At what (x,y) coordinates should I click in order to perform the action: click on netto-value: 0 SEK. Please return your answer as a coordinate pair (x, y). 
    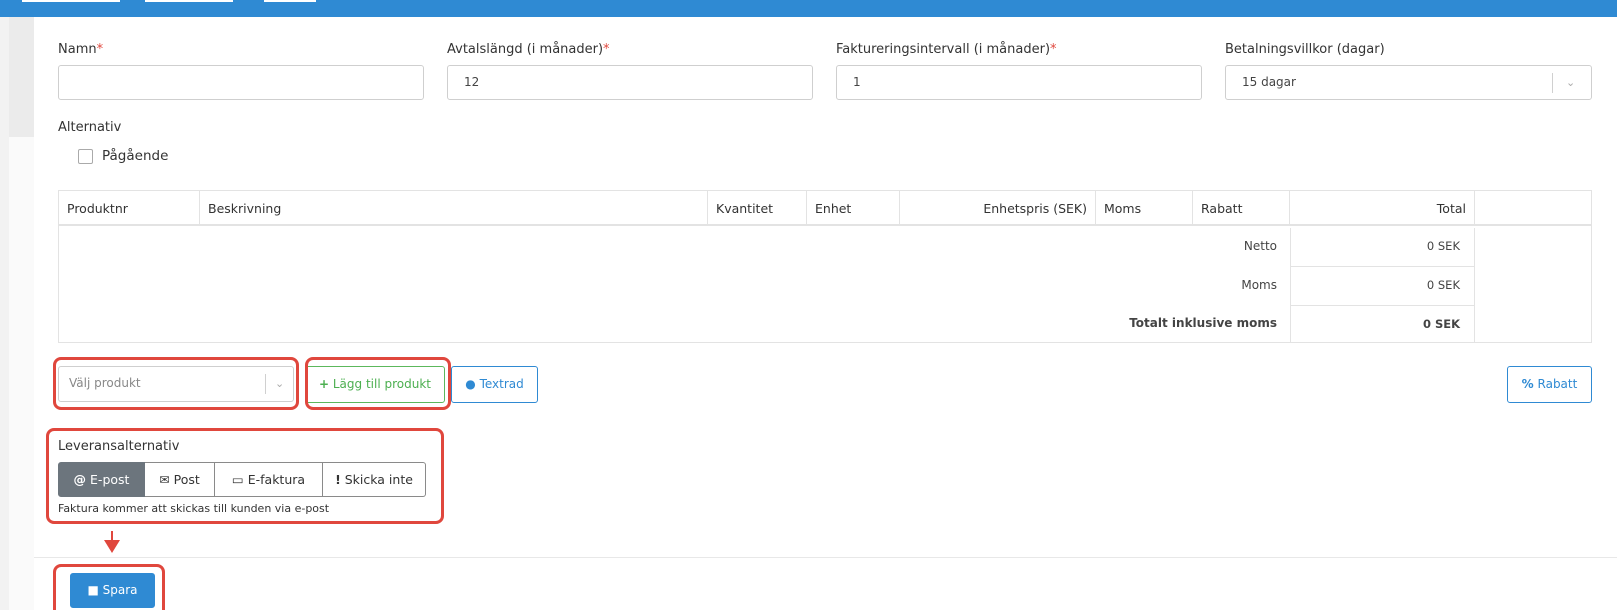
    Looking at the image, I should click on (1443, 246).